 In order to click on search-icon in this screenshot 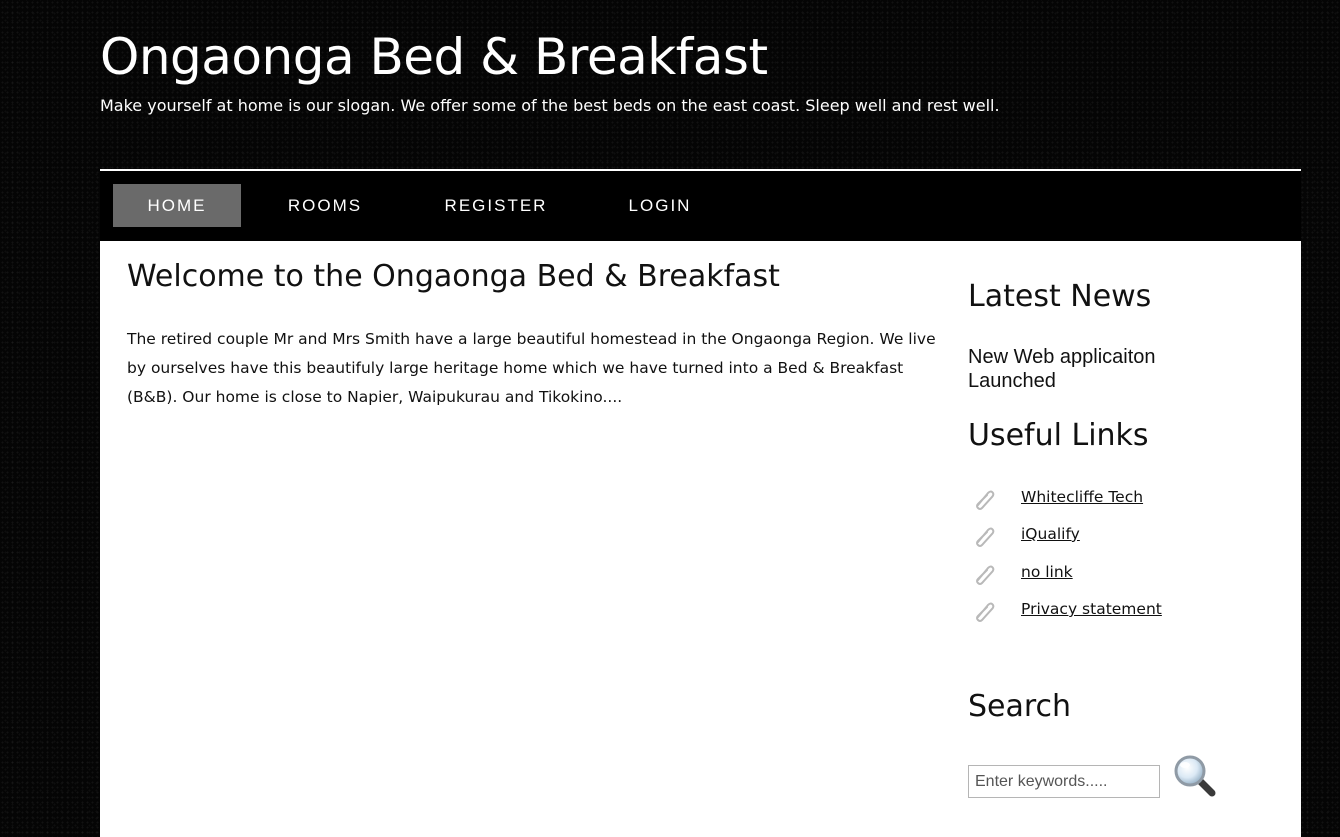, I will do `click(1195, 776)`.